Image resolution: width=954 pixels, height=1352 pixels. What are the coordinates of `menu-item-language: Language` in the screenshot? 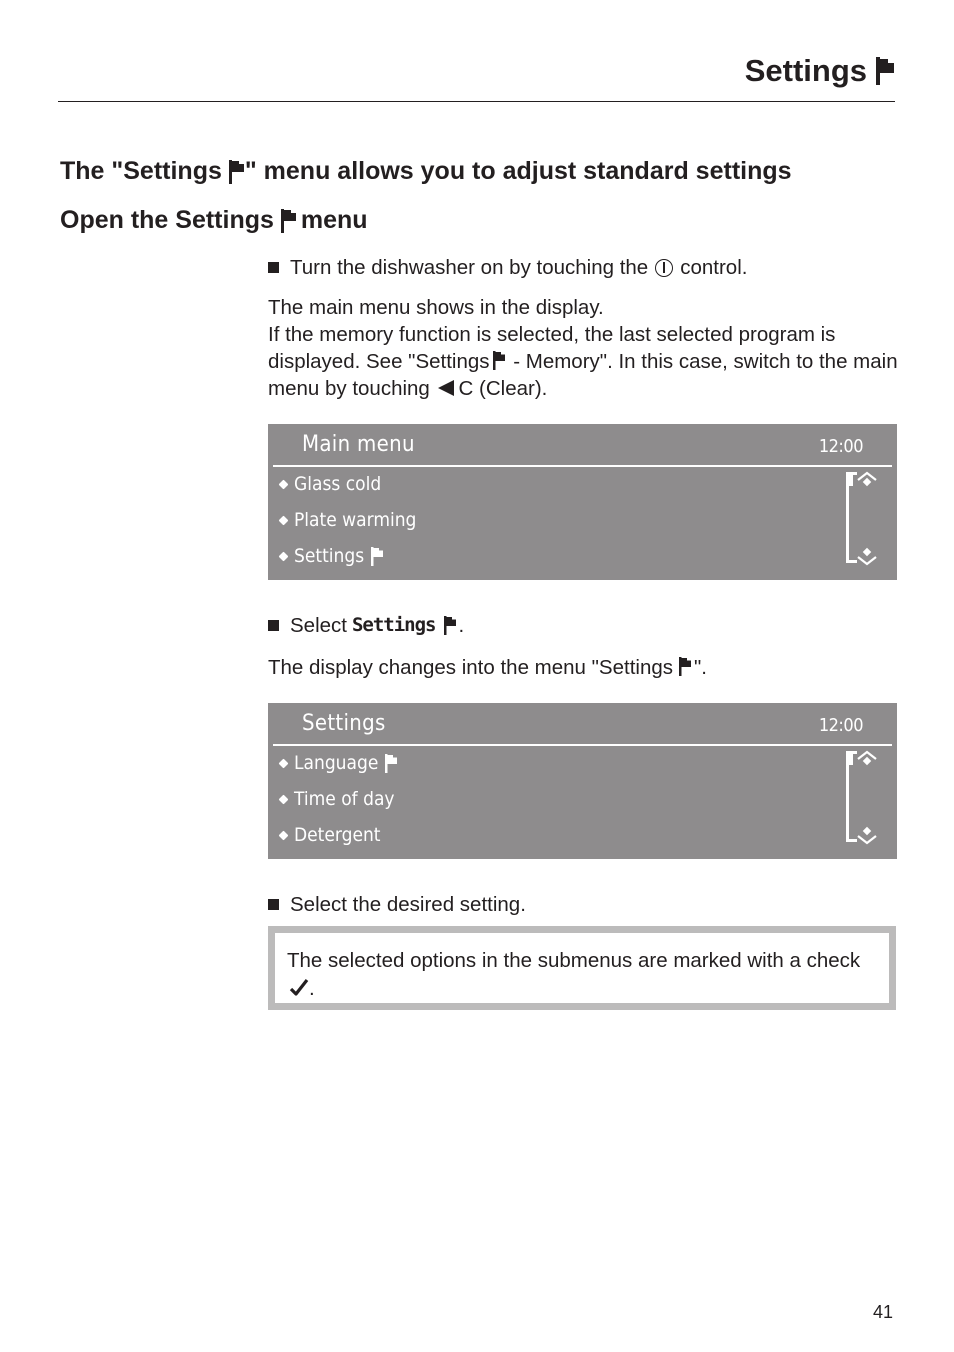 It's located at (339, 763).